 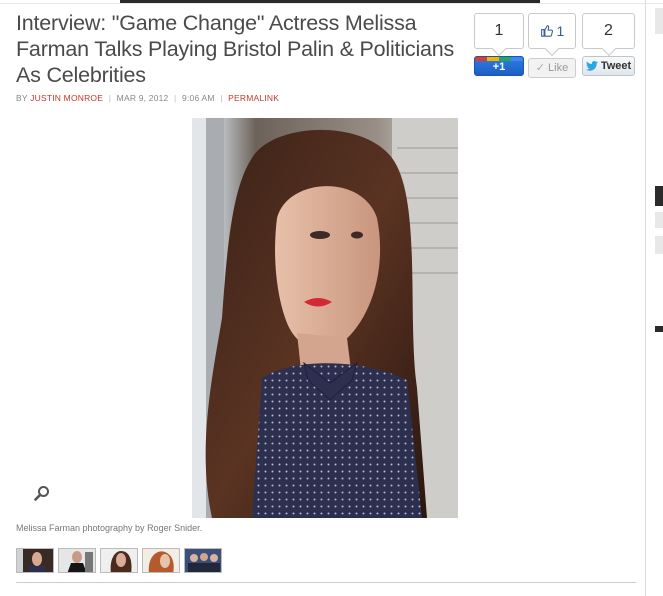 I want to click on zoom-icon, so click(x=42, y=493).